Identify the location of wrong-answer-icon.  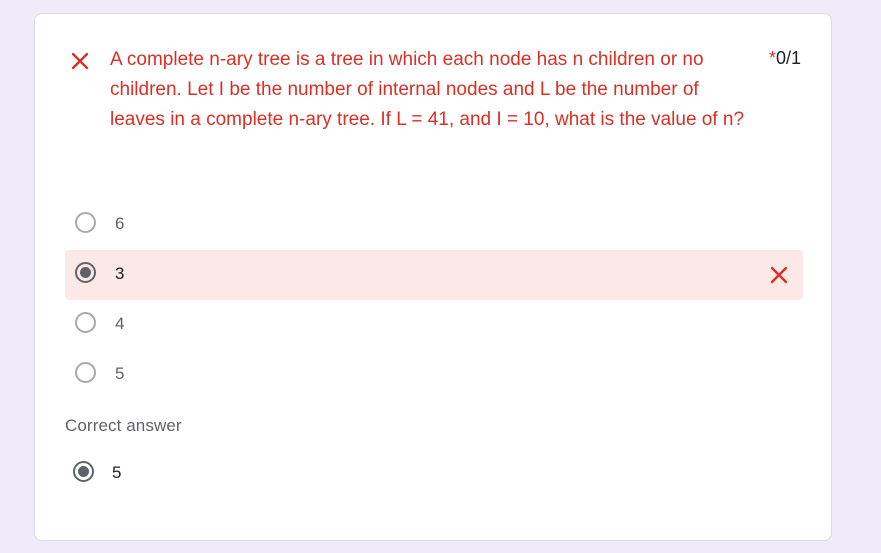
(779, 275).